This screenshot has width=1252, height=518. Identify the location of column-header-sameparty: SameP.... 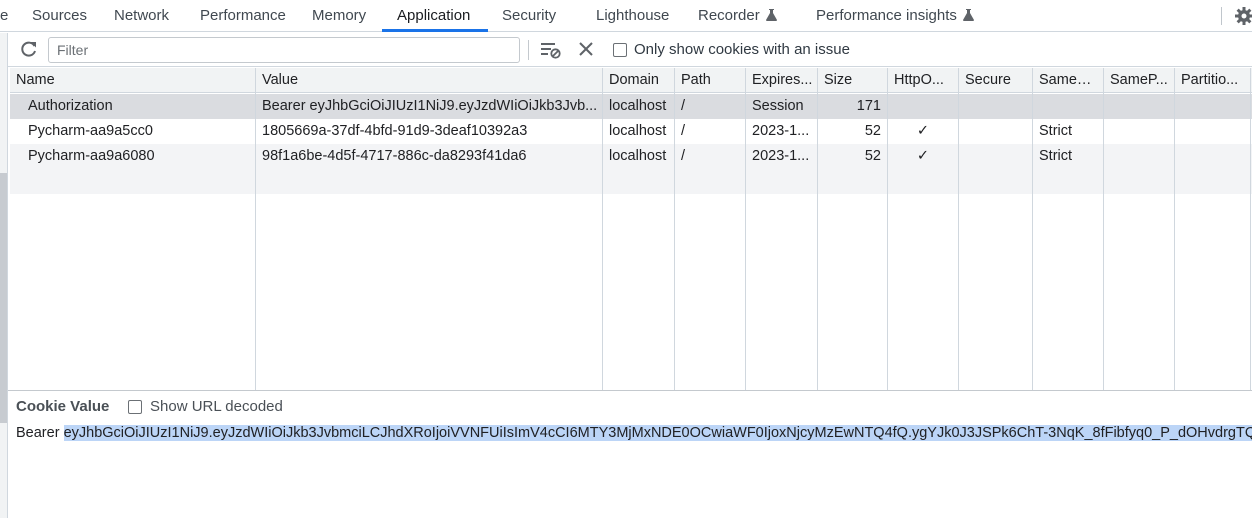
(1139, 80).